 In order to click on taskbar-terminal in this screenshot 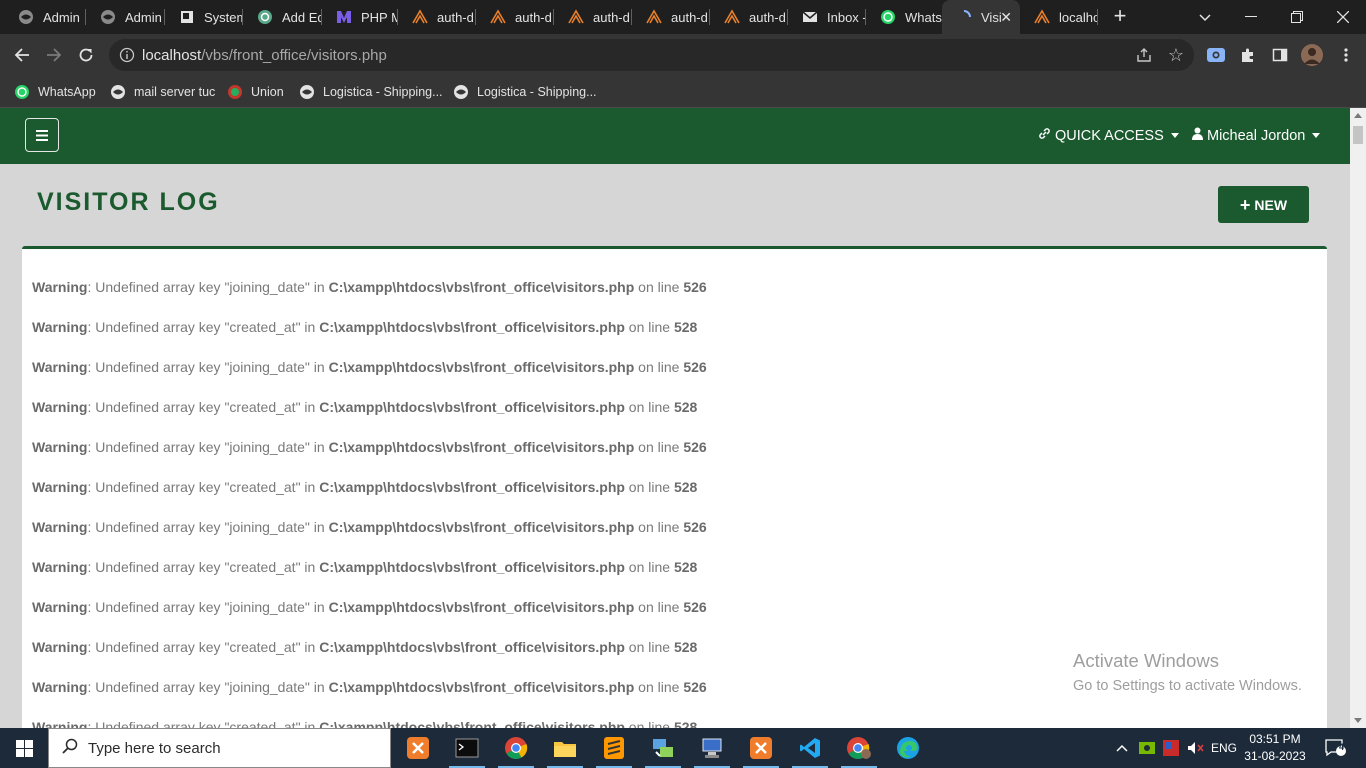, I will do `click(467, 748)`.